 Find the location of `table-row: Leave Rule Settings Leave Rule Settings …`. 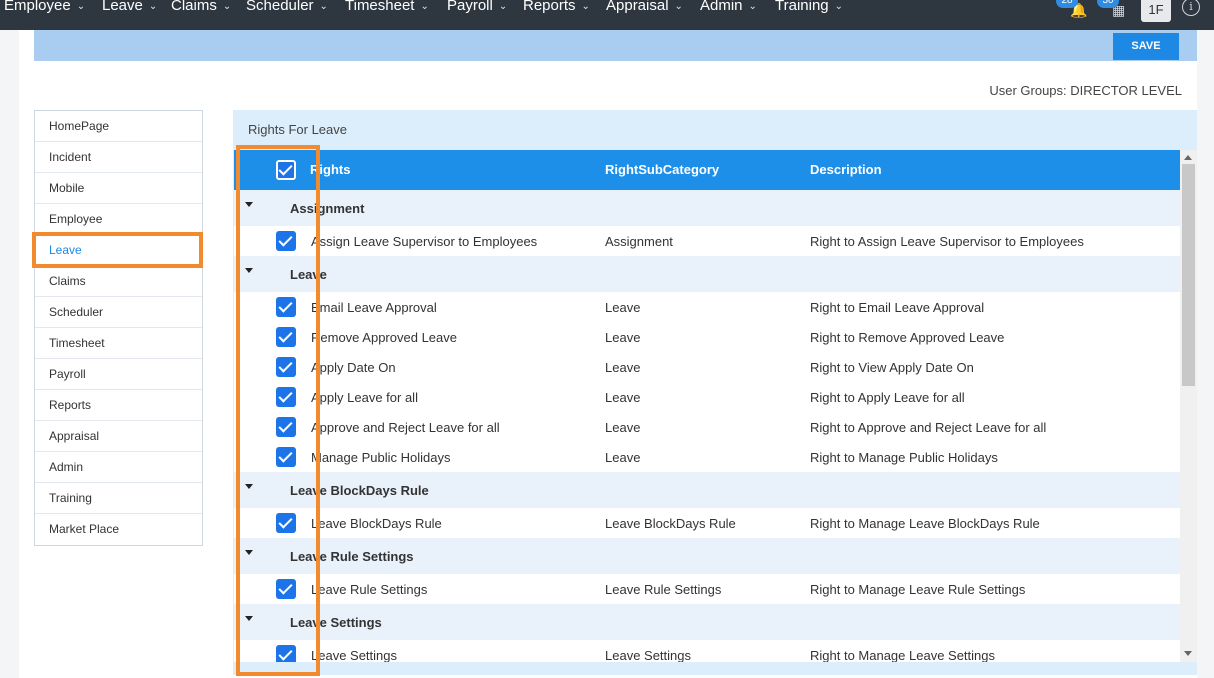

table-row: Leave Rule Settings Leave Rule Settings … is located at coordinates (707, 589).